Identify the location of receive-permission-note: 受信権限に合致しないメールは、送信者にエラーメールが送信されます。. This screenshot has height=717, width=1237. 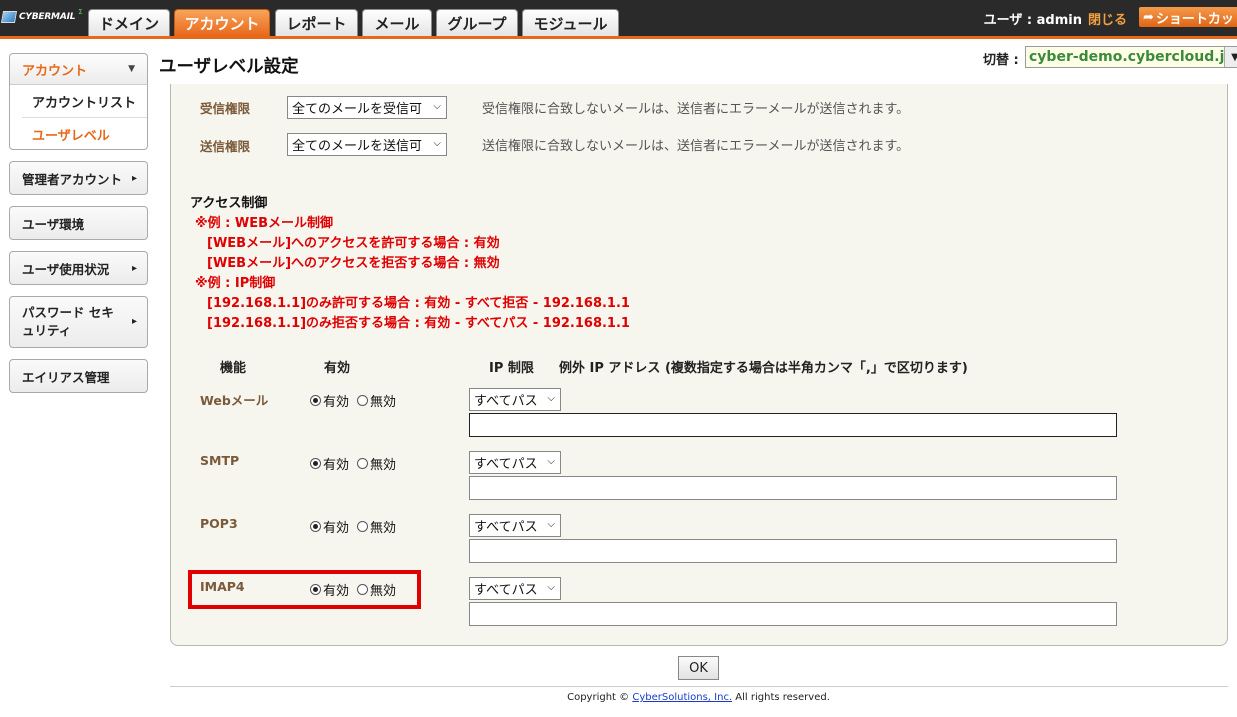
(696, 109).